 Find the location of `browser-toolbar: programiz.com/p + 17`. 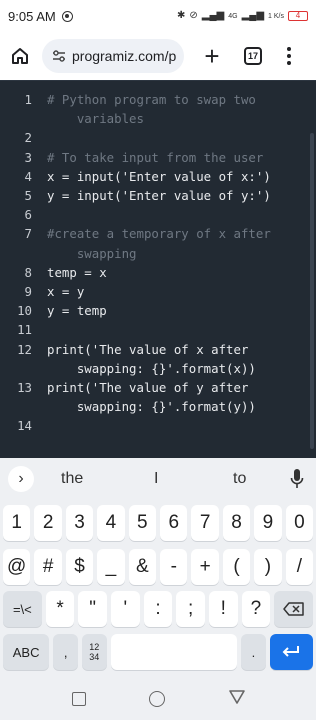

browser-toolbar: programiz.com/p + 17 is located at coordinates (158, 56).